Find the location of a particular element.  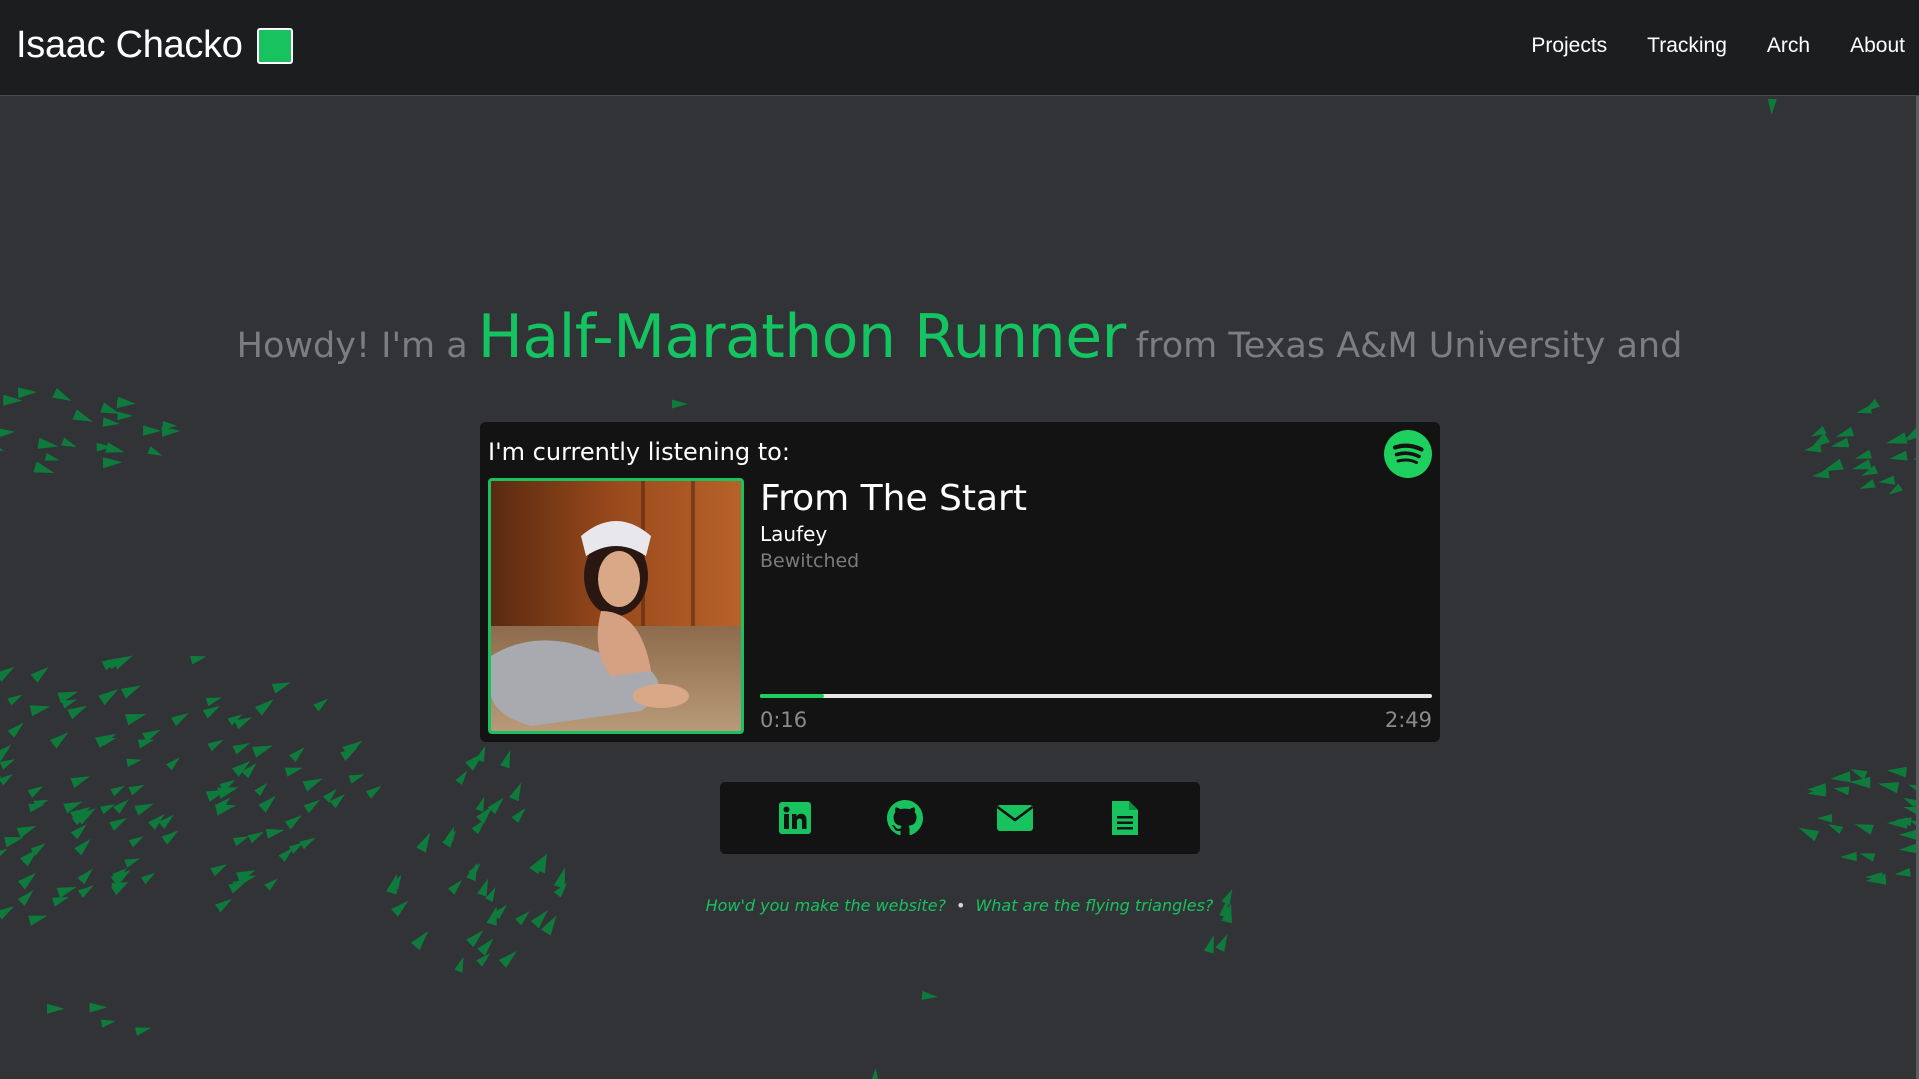

github-link is located at coordinates (905, 818).